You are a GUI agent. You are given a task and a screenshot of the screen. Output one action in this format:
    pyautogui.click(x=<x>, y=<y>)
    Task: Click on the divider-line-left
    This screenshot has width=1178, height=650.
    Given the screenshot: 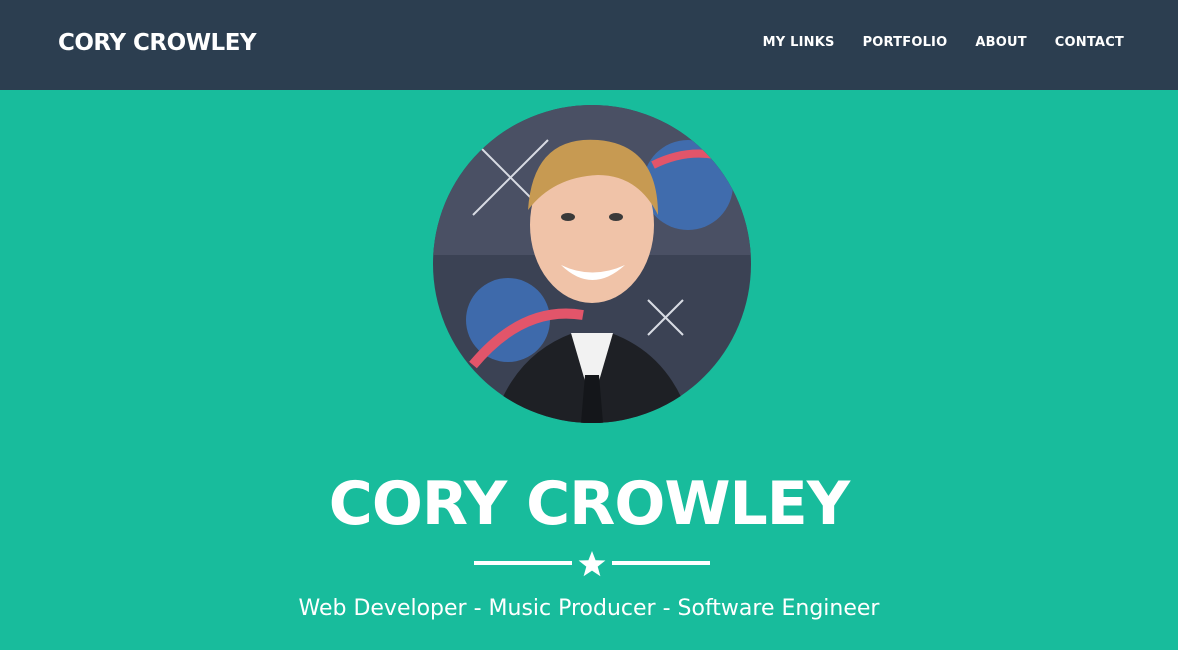 What is the action you would take?
    pyautogui.click(x=523, y=563)
    